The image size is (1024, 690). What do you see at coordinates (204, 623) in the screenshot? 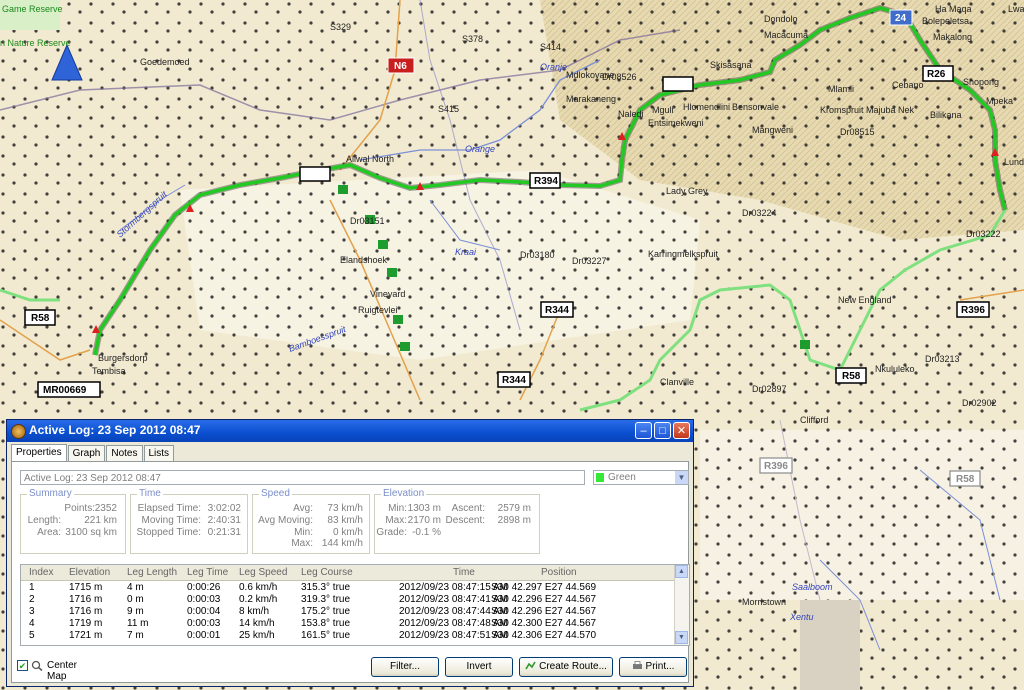
I see `table-cell: 0:00:03` at bounding box center [204, 623].